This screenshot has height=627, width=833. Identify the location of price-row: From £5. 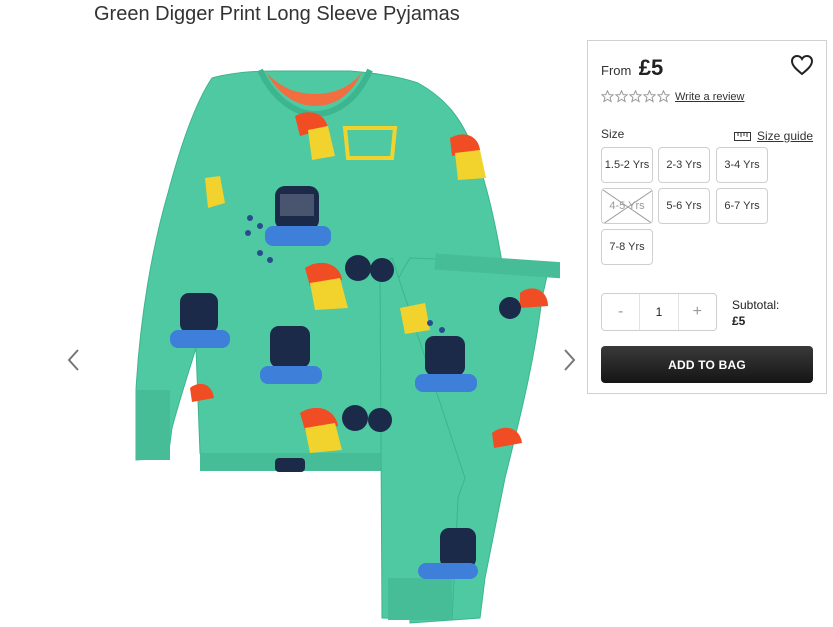
(632, 68).